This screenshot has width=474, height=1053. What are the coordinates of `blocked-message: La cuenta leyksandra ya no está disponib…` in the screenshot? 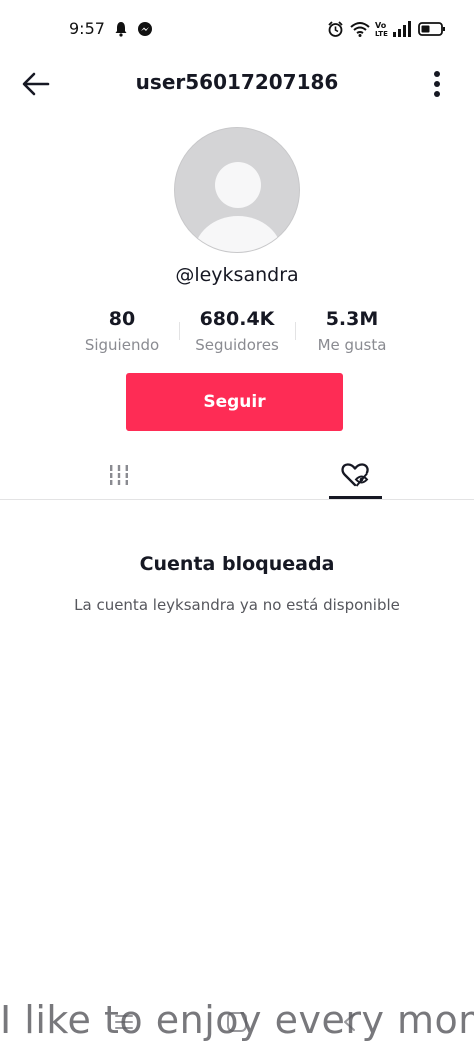 It's located at (237, 605).